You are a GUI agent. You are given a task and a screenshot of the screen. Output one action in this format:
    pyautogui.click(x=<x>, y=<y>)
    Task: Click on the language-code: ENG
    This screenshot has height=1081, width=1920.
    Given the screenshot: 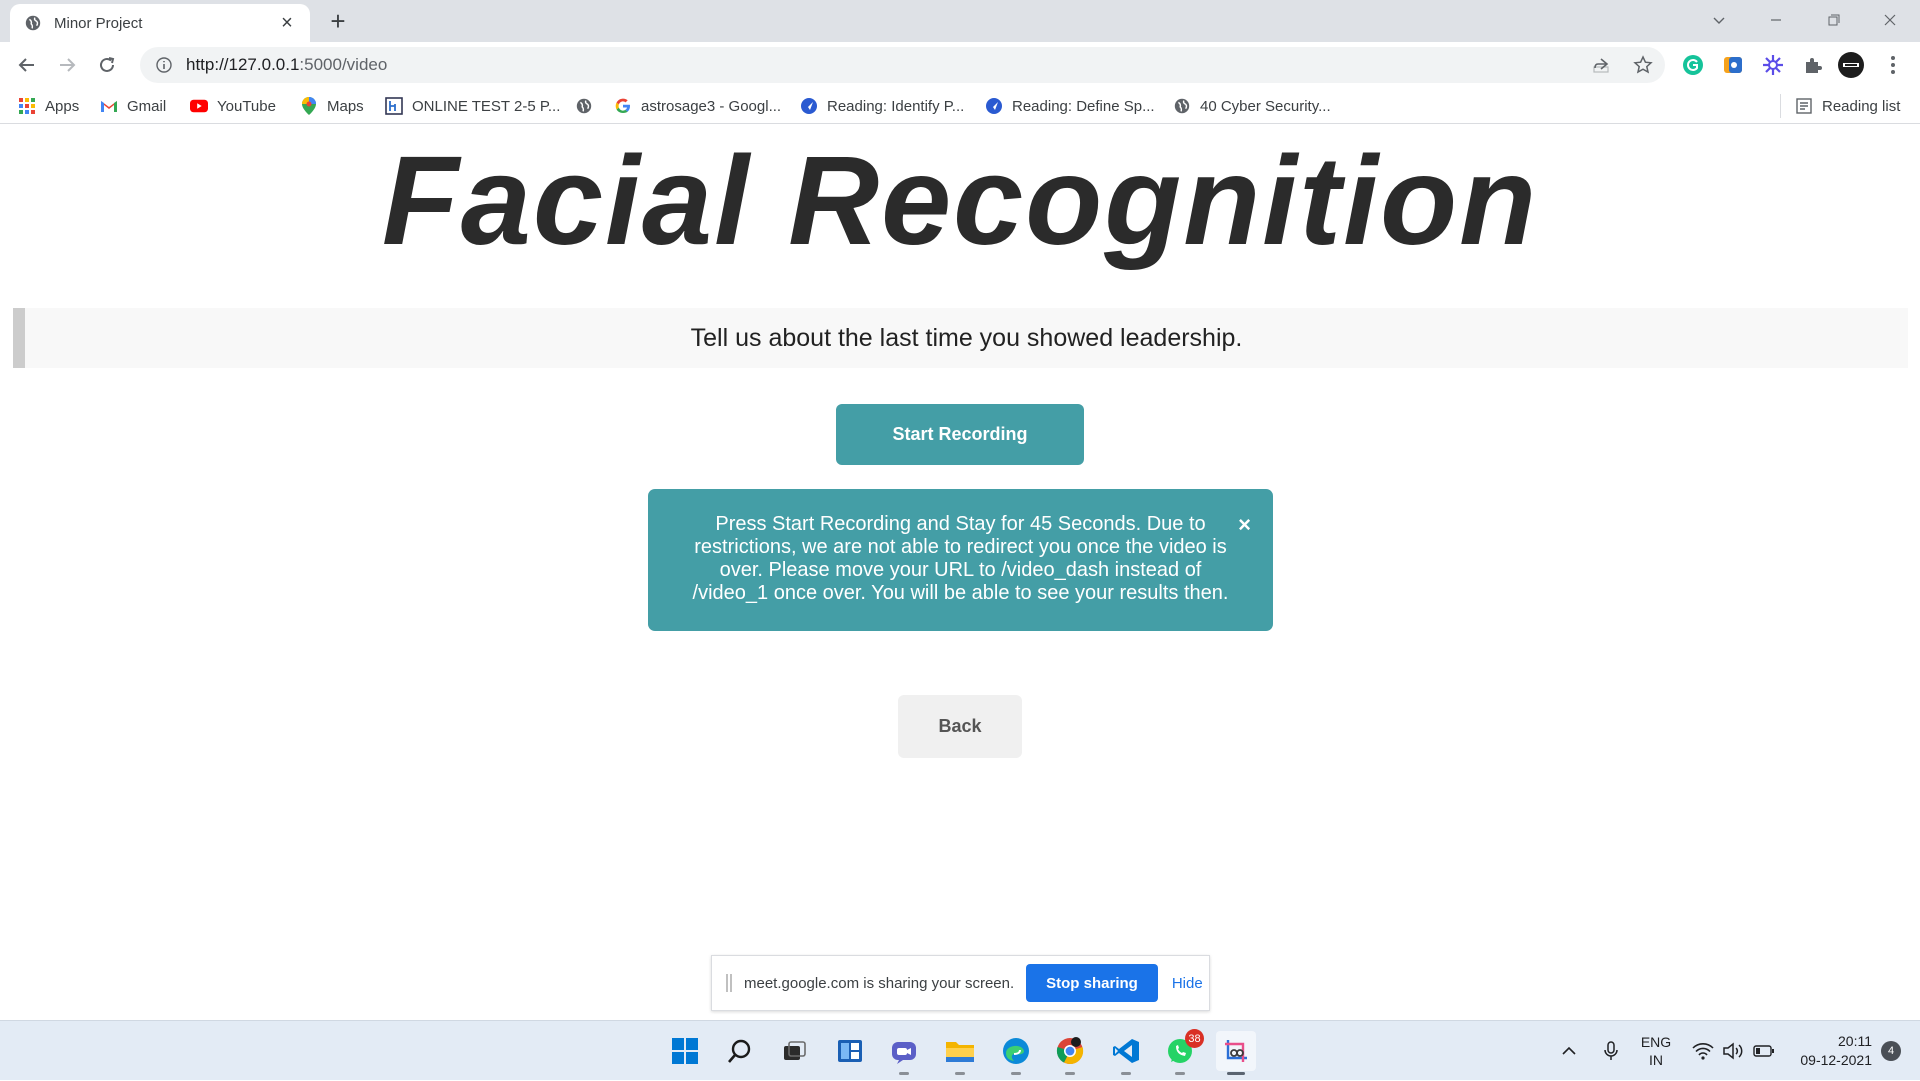 What is the action you would take?
    pyautogui.click(x=1656, y=1042)
    